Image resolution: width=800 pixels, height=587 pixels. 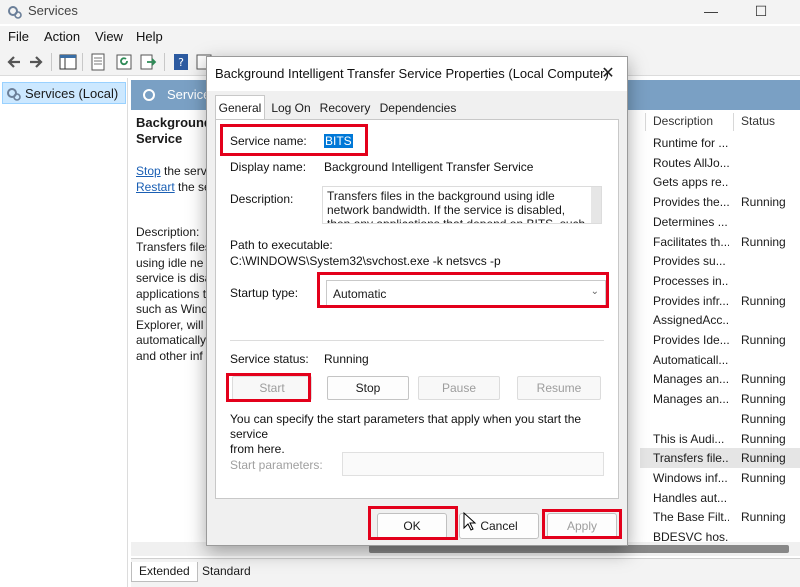 What do you see at coordinates (155, 187) in the screenshot?
I see `restart-service-link: Restart` at bounding box center [155, 187].